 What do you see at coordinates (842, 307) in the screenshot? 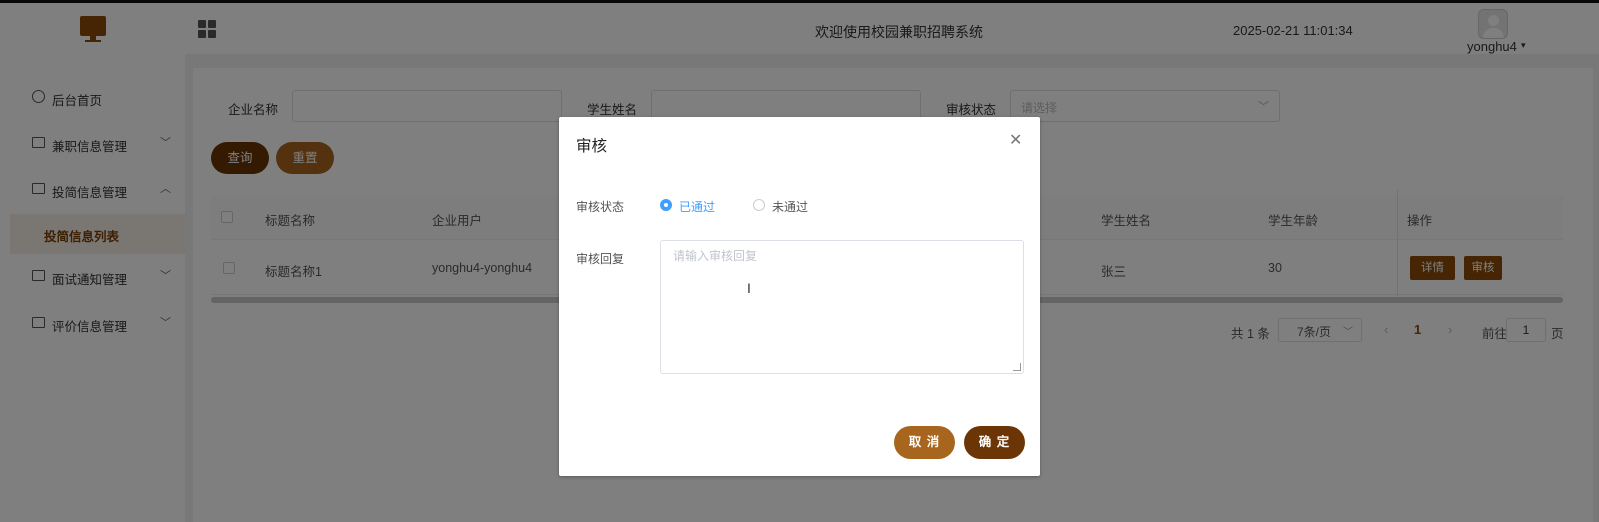
I see `review-reply-textarea: 请输入审核回复` at bounding box center [842, 307].